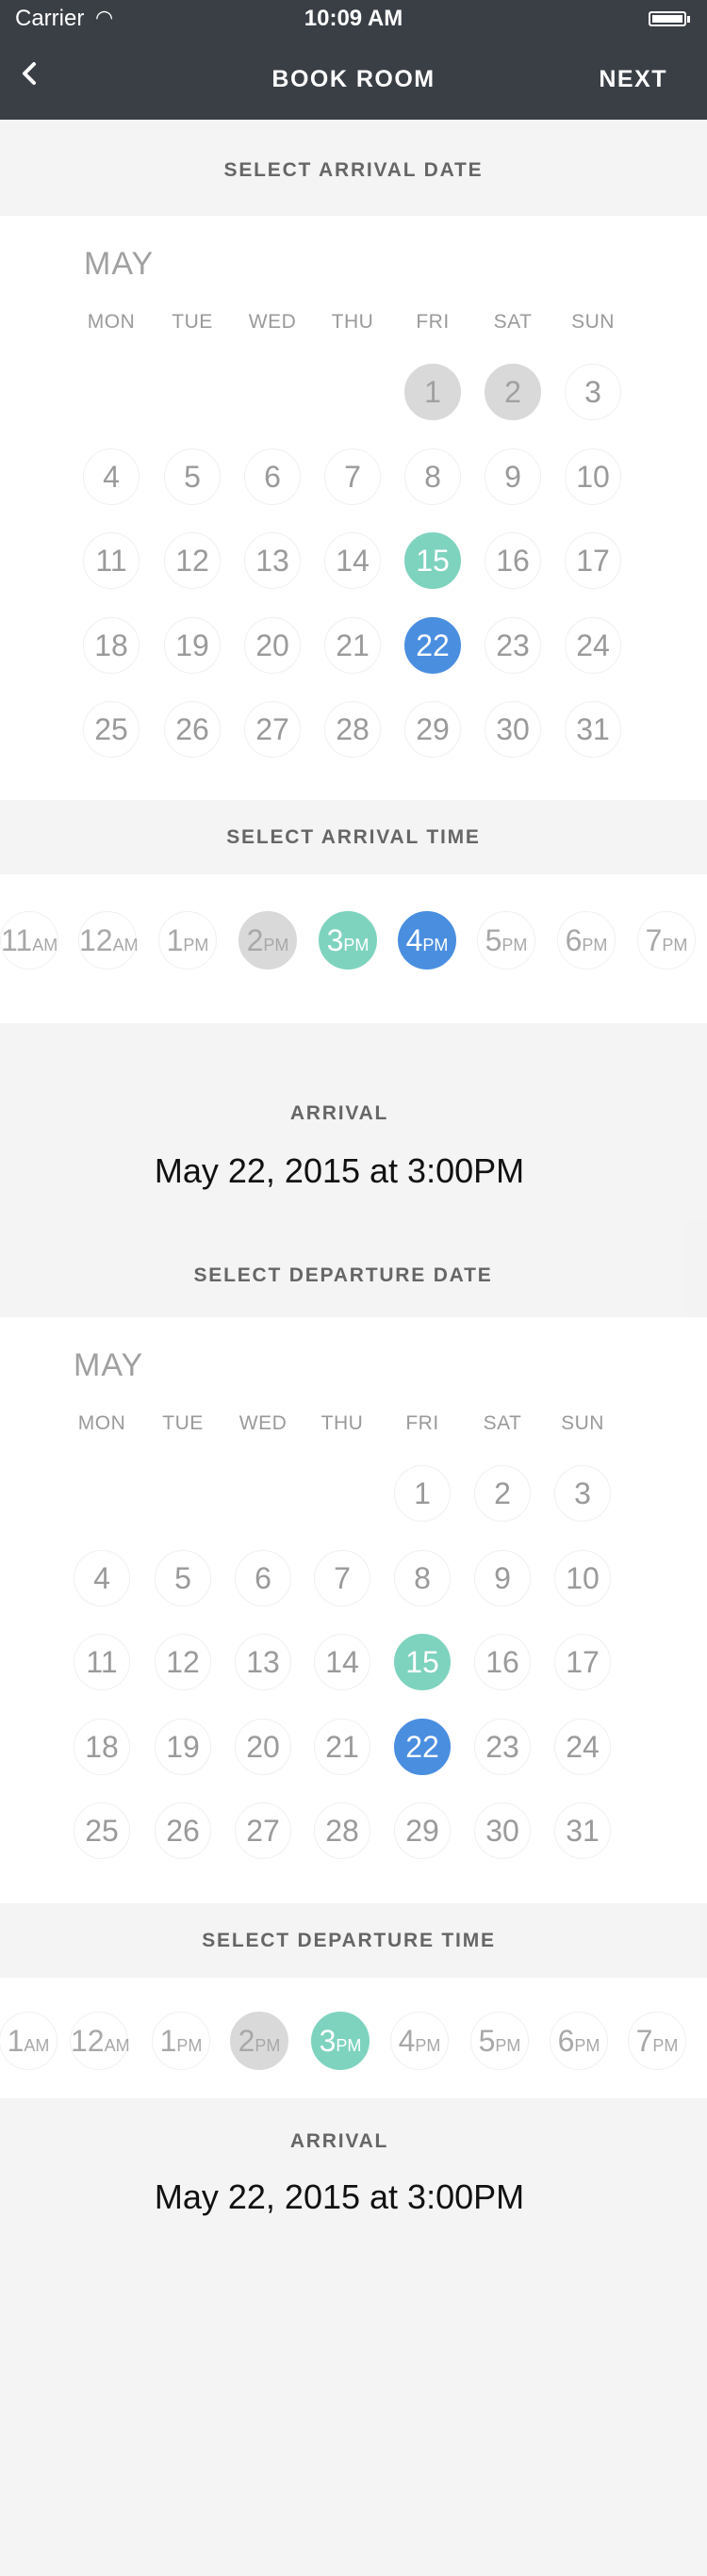 This screenshot has width=707, height=2576. What do you see at coordinates (574, 940) in the screenshot?
I see `time-hour: 6` at bounding box center [574, 940].